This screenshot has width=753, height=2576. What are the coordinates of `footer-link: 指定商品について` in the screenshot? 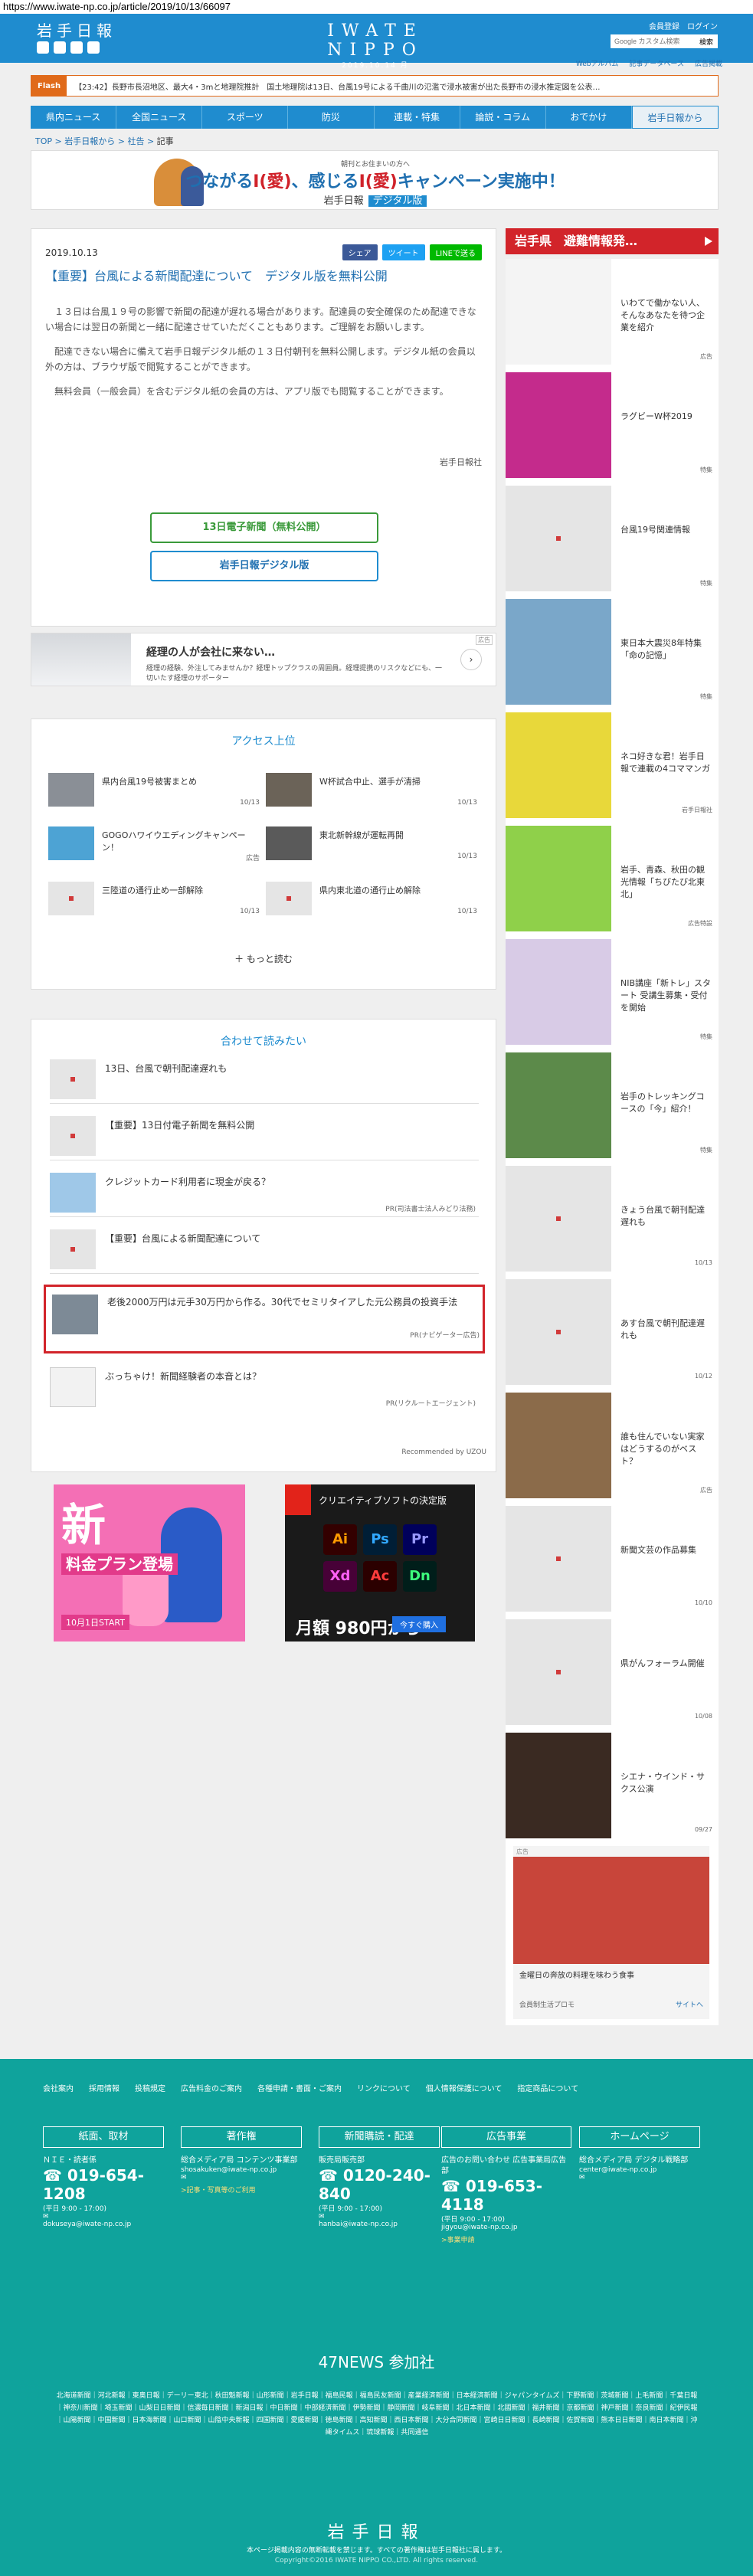 It's located at (547, 2087).